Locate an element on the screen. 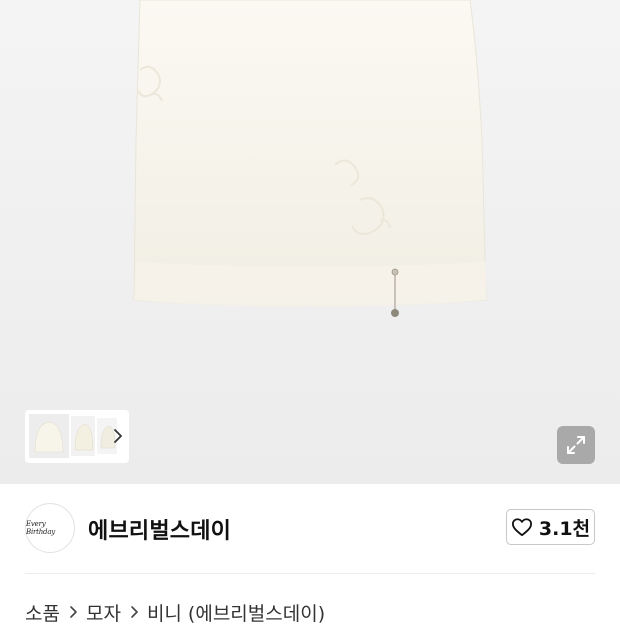 Image resolution: width=620 pixels, height=626 pixels. brand-logo: Every Birthday is located at coordinates (50, 528).